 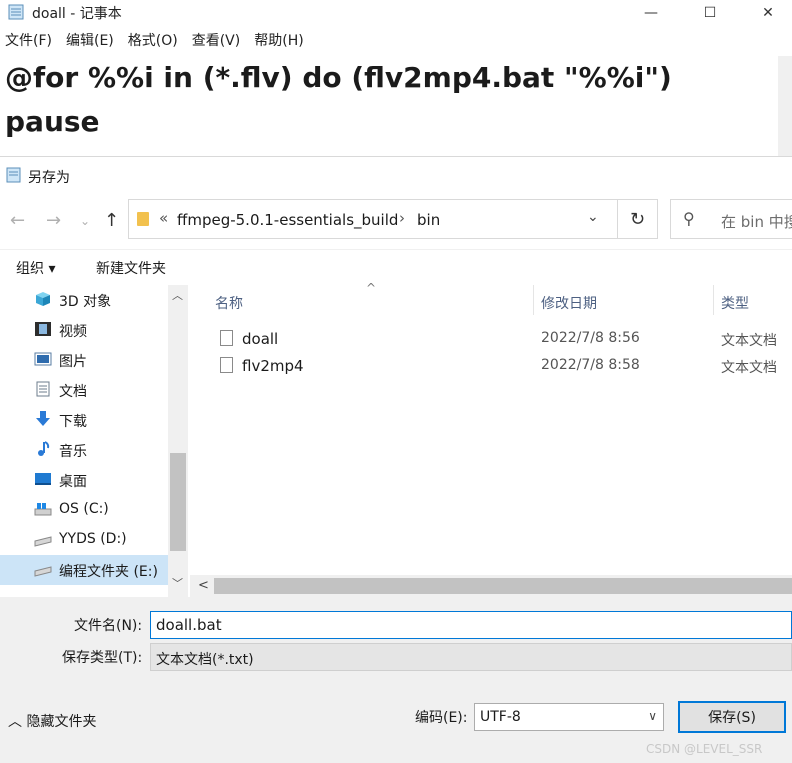 What do you see at coordinates (108, 626) in the screenshot?
I see `filename-label: 文件名(N):` at bounding box center [108, 626].